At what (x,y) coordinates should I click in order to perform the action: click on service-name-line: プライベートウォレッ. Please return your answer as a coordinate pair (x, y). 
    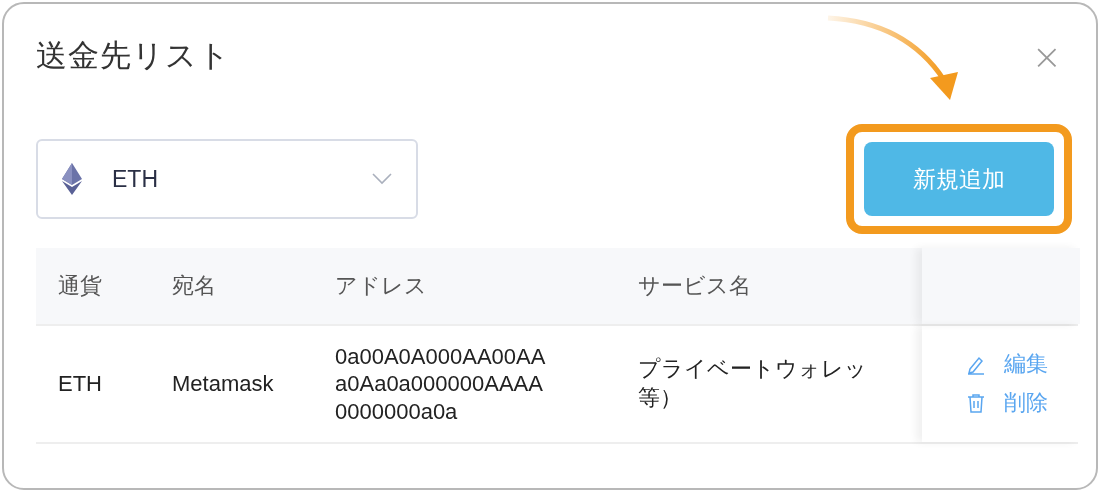
    Looking at the image, I should click on (752, 369).